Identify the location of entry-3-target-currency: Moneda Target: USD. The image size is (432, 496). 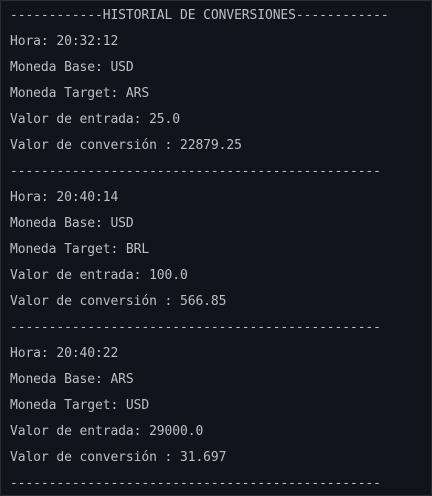
(80, 405).